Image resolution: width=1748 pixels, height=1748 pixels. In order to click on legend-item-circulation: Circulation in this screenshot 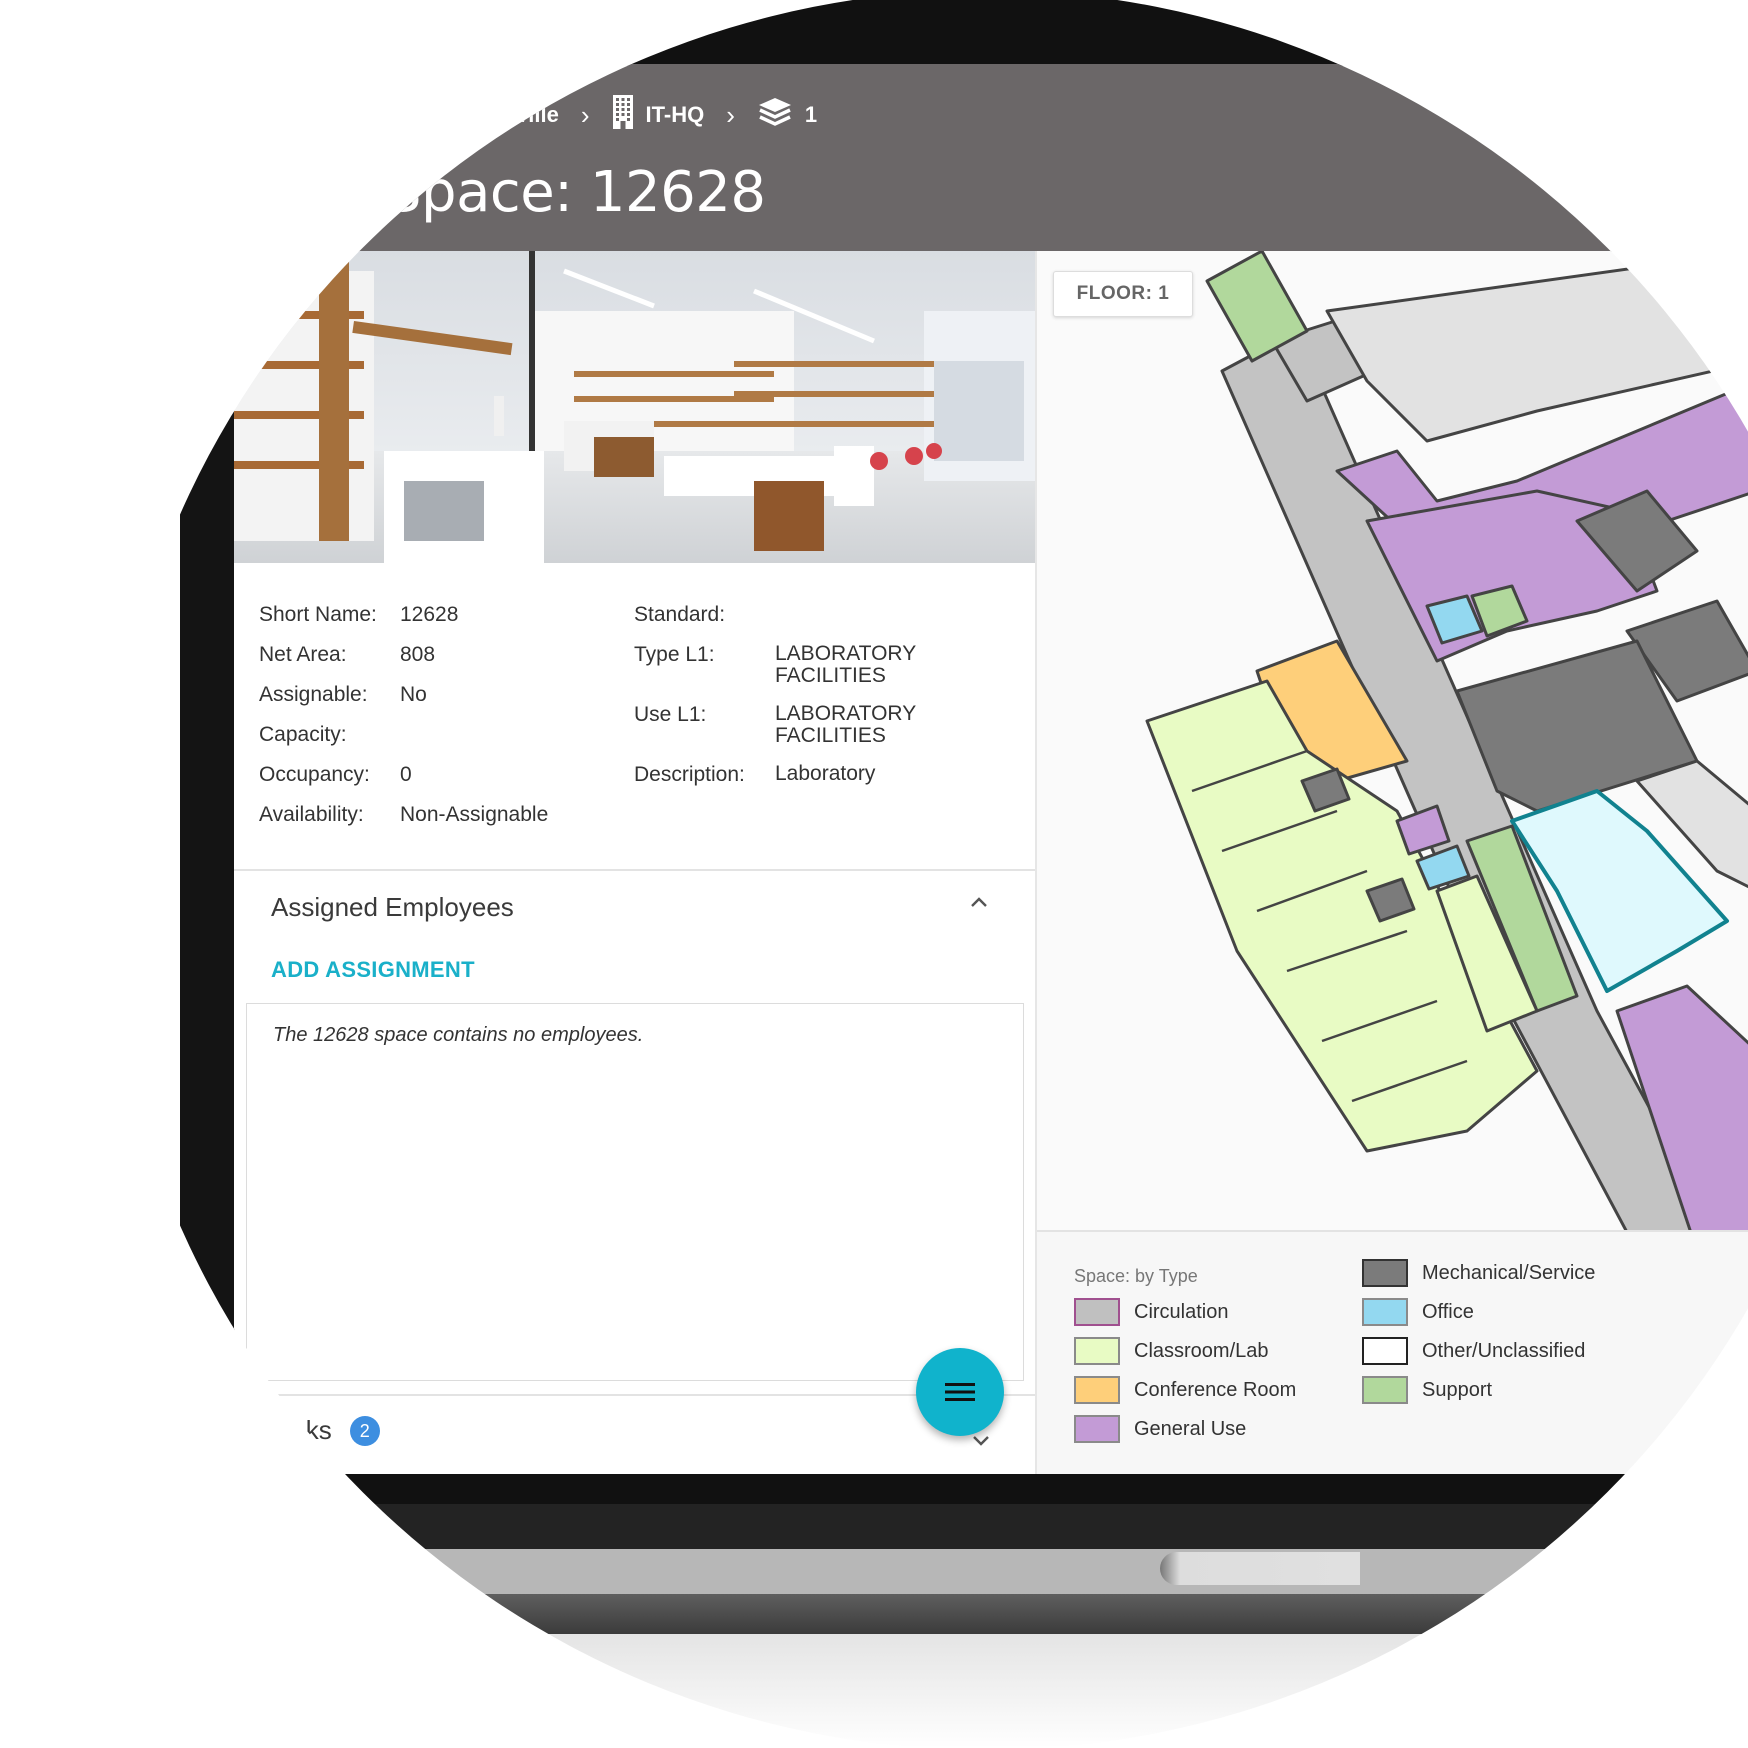, I will do `click(1151, 1312)`.